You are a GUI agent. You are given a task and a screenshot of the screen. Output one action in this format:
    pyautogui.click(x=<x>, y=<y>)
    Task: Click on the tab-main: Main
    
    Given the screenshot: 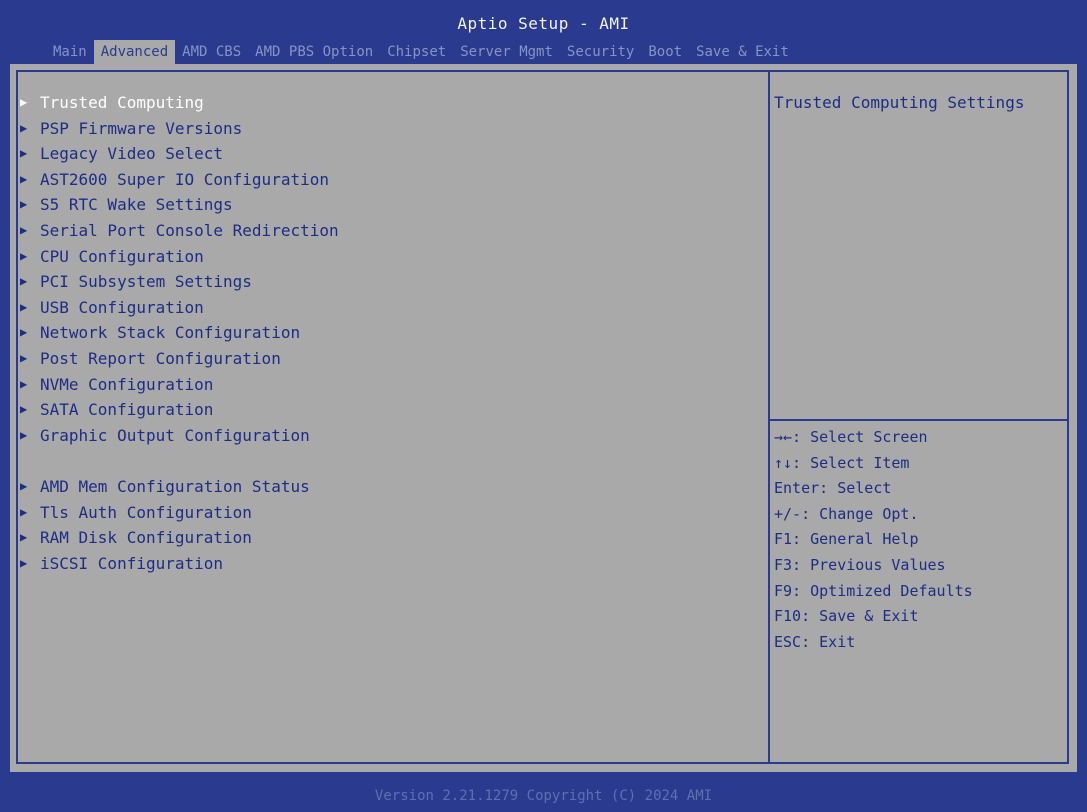 What is the action you would take?
    pyautogui.click(x=70, y=52)
    